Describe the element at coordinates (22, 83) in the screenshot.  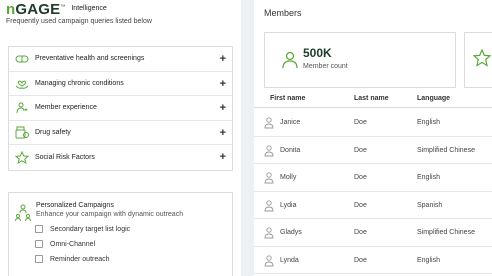
I see `heart-hands-icon` at that location.